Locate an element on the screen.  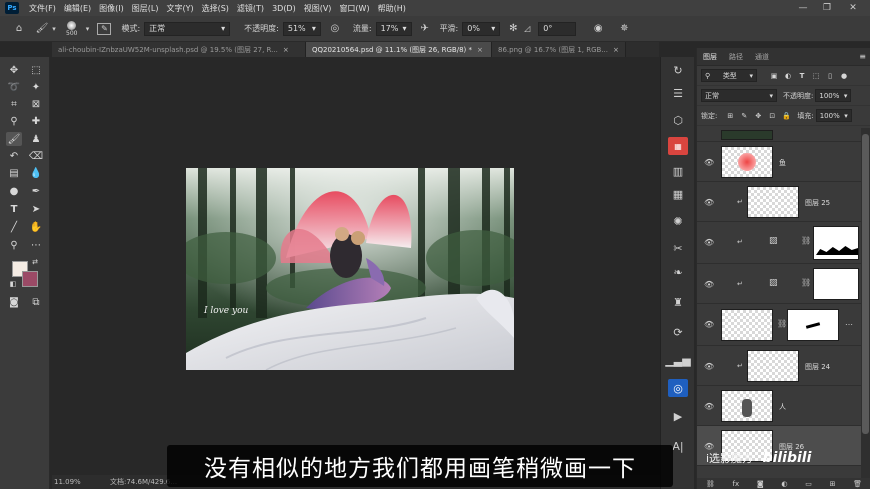
layer-row: 👁 ↵ 图层 24 is located at coordinates (779, 366).